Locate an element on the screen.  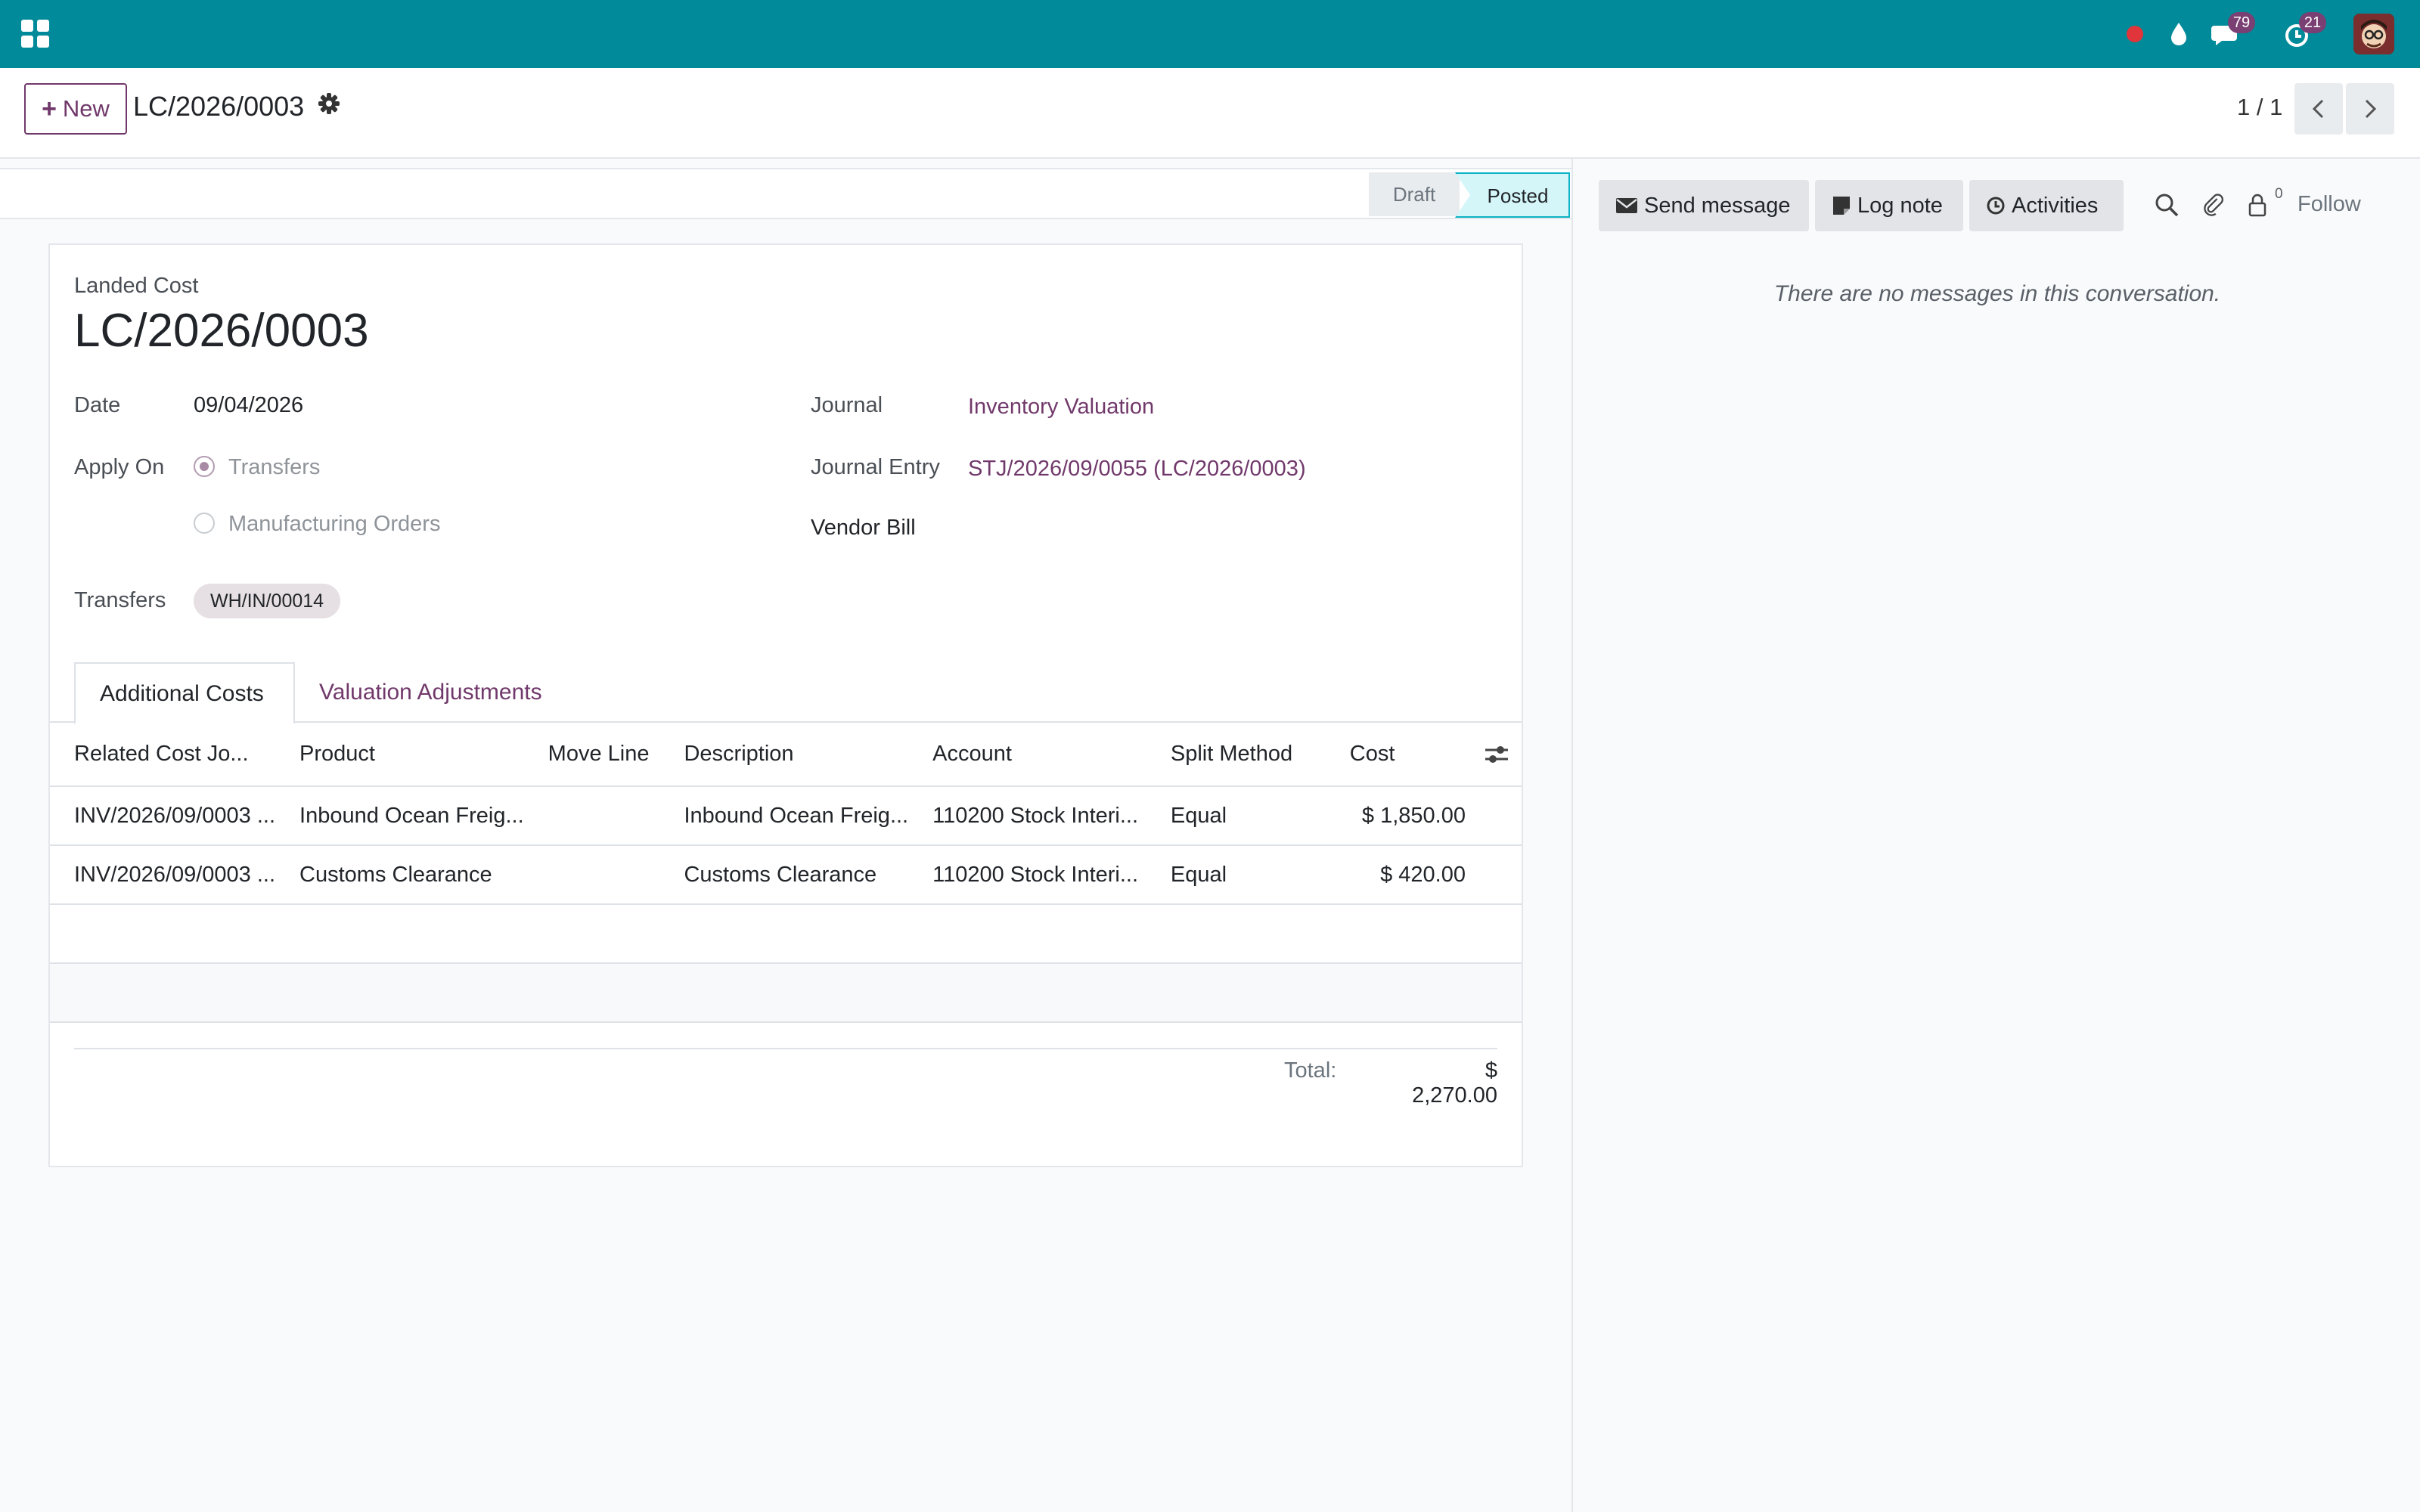
optional-columns-icon is located at coordinates (1496, 754).